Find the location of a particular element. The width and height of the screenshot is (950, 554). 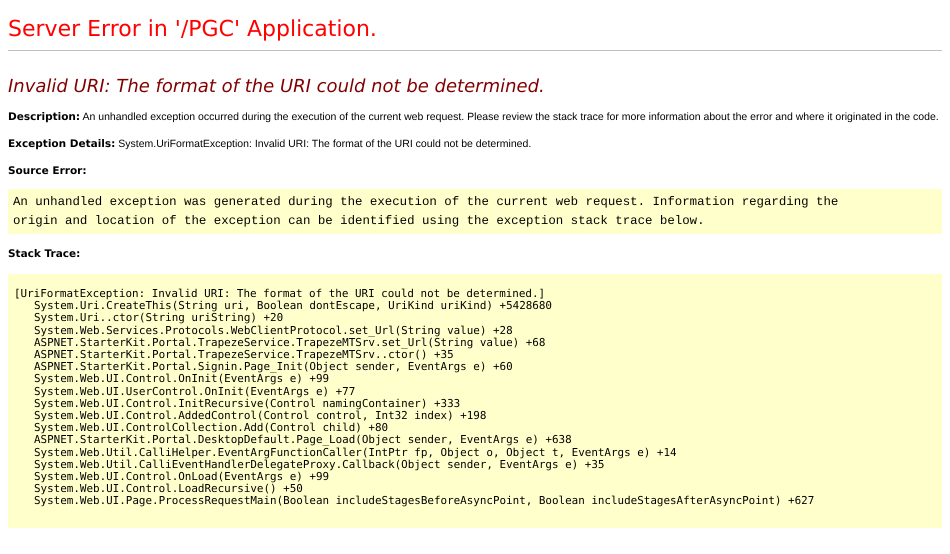

exception-details-text: Exception Details: System.UriFormatException: Invalid URI: The format of the URI could not be determined. is located at coordinates (270, 144).